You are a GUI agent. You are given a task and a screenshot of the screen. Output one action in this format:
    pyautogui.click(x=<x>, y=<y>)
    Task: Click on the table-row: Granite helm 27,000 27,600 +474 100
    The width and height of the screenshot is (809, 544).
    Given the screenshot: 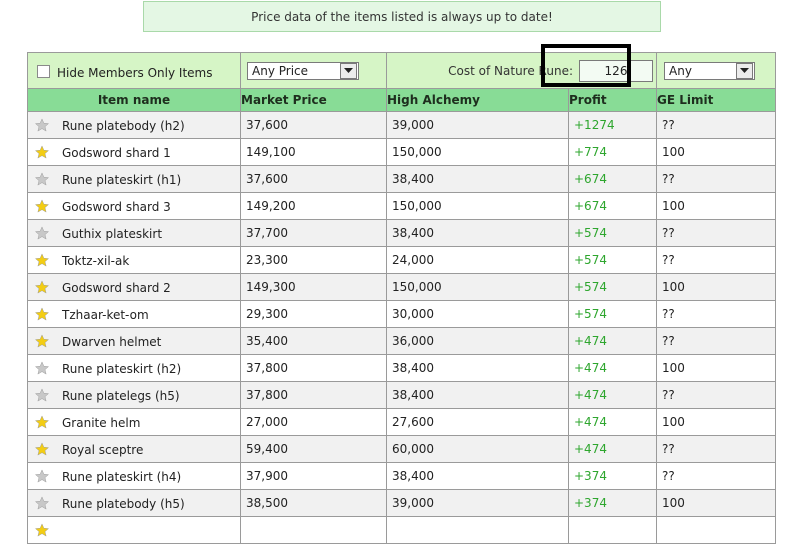 What is the action you would take?
    pyautogui.click(x=401, y=422)
    